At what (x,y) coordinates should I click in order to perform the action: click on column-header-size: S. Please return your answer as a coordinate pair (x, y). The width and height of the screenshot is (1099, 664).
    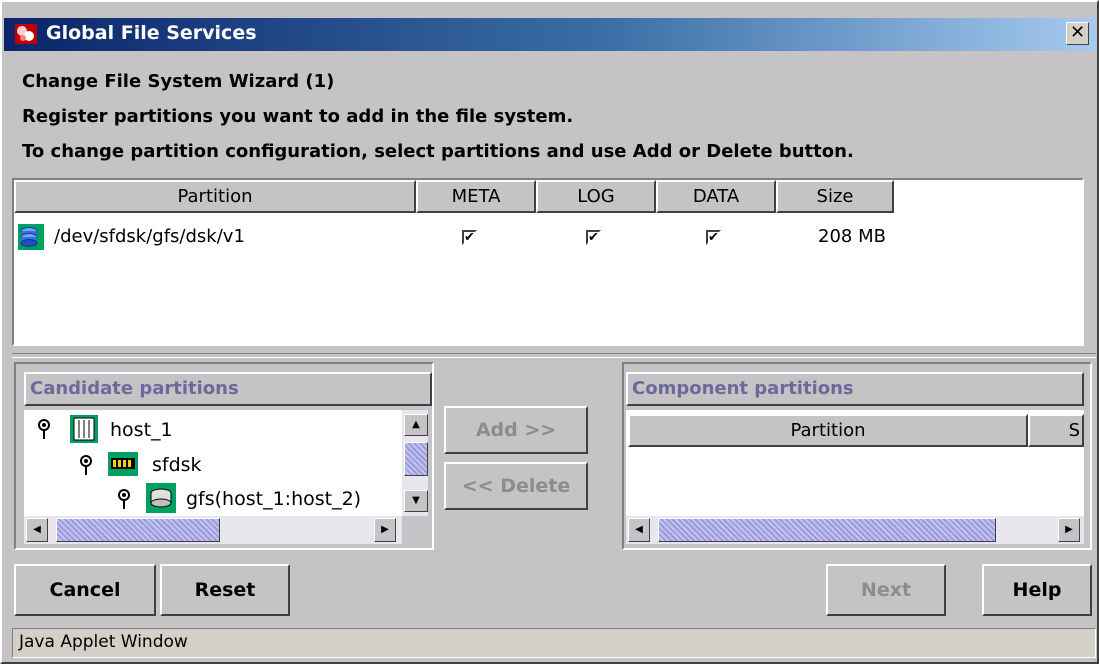
    Looking at the image, I should click on (1056, 430).